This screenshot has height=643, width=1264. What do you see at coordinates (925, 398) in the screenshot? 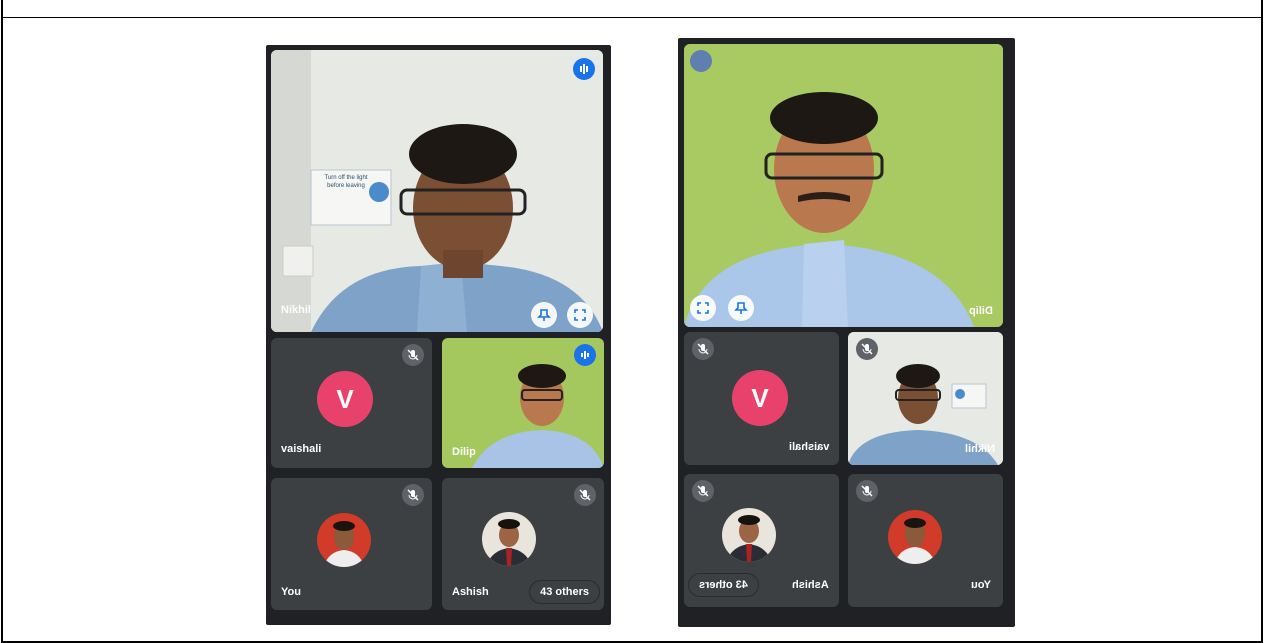
I see `tile-nikhil: Nikhil` at bounding box center [925, 398].